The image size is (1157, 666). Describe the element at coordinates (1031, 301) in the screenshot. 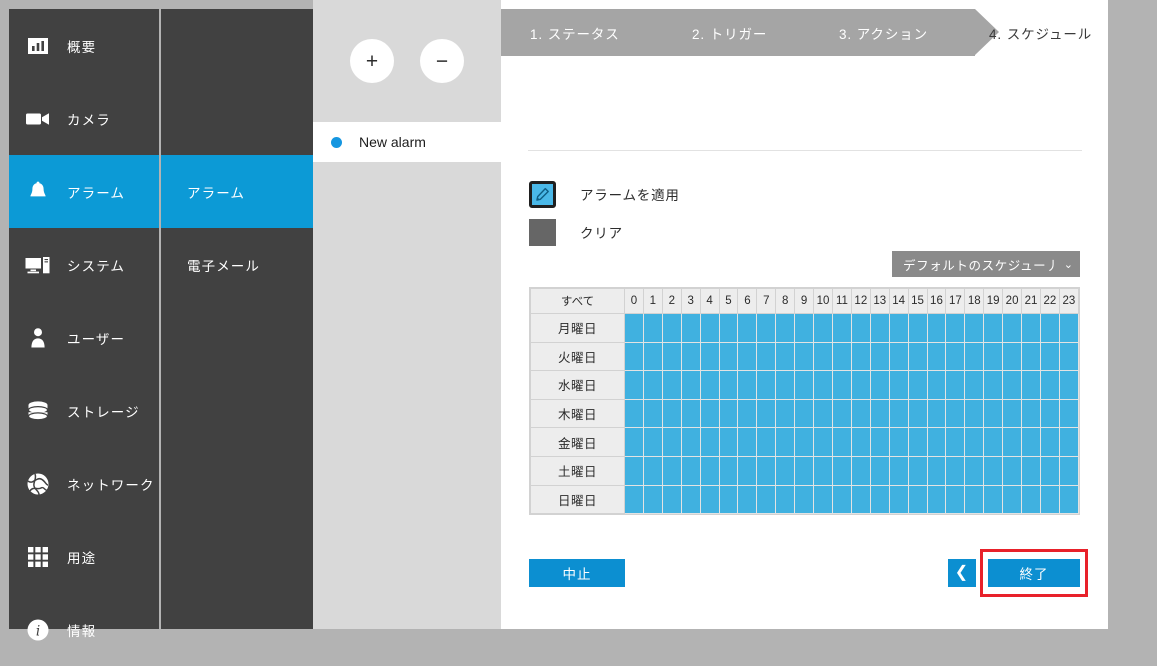

I see `hour-header: 21` at that location.